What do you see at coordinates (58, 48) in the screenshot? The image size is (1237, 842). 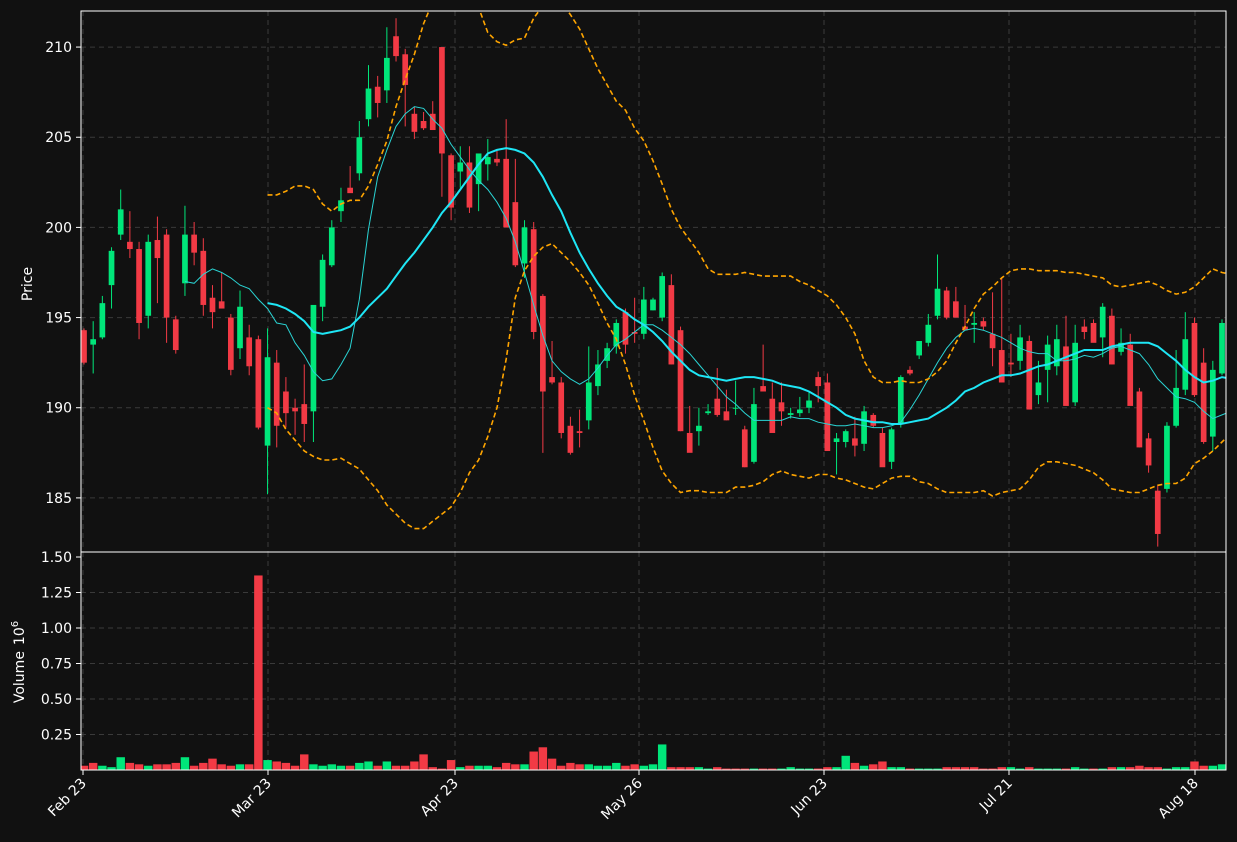 I see `price-tick-label: 210` at bounding box center [58, 48].